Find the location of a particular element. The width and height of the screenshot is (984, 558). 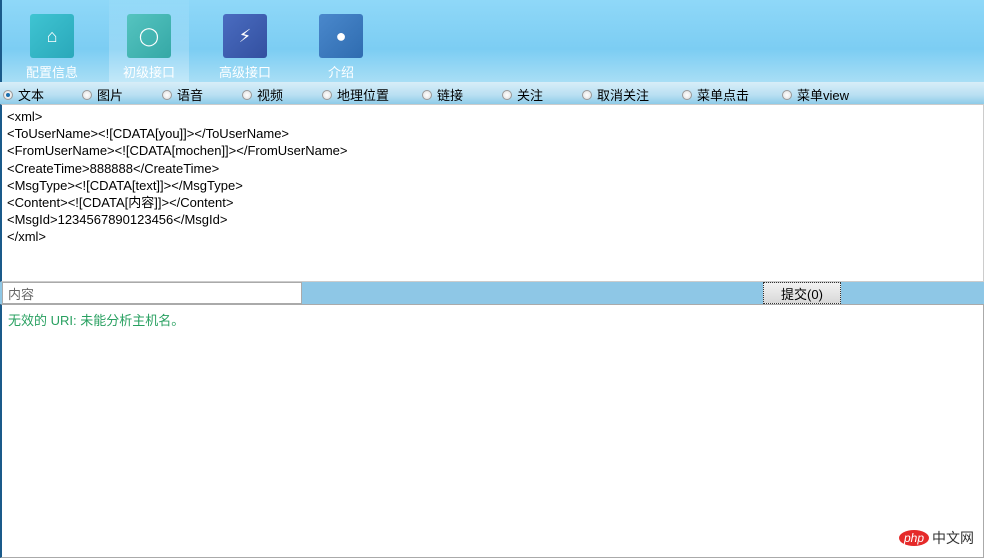

radio-label: 关注 is located at coordinates (530, 95).